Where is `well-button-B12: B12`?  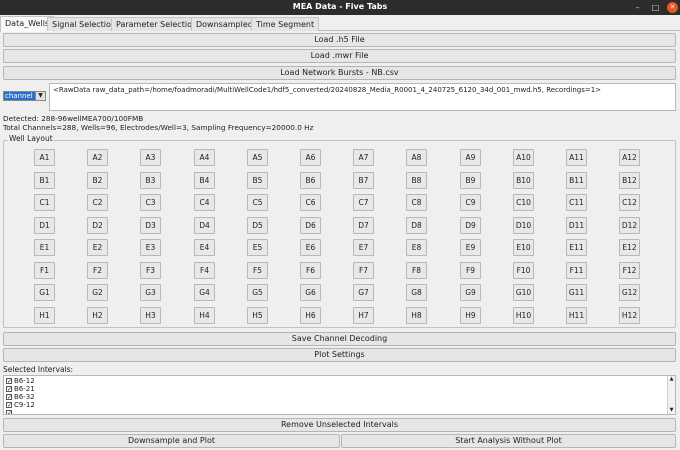
well-button-B12: B12 is located at coordinates (629, 180).